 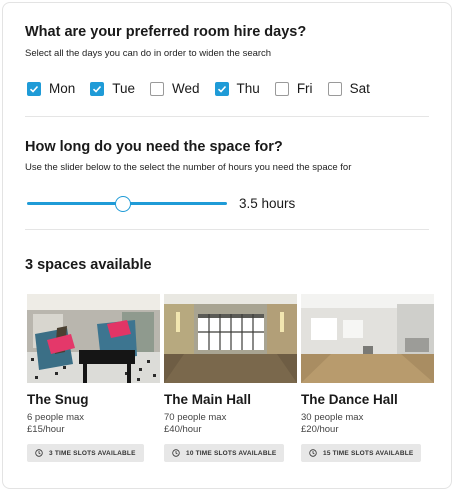 I want to click on time-slots-button: 15 TIME SLOTS AVAILABLE, so click(x=361, y=453).